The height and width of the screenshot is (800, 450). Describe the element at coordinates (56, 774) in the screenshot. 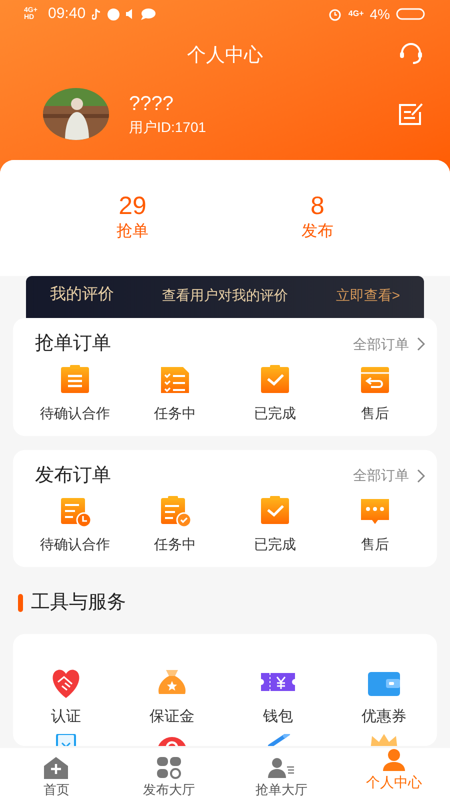

I see `tab: 首页` at that location.